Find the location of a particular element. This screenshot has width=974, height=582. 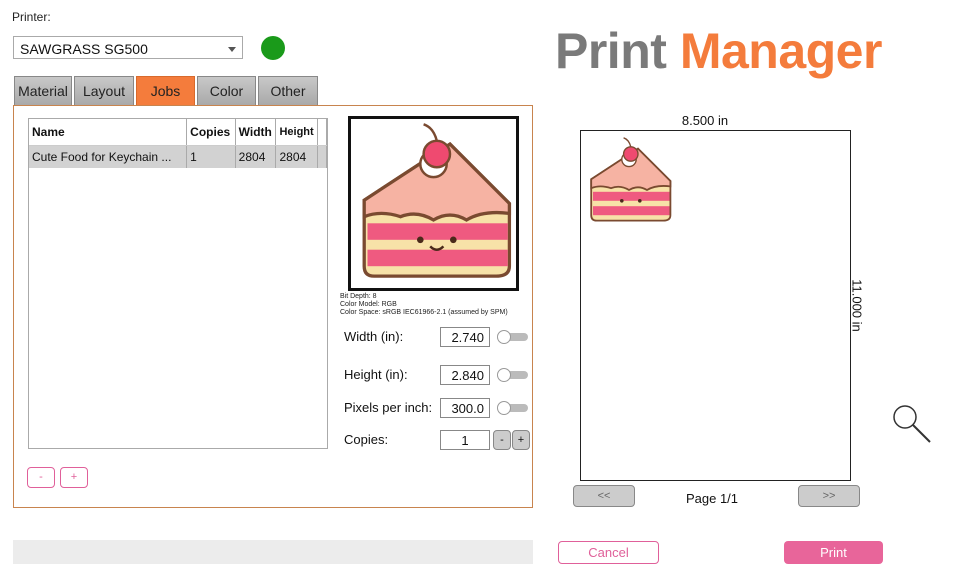

title-manager: Manager is located at coordinates (781, 51).